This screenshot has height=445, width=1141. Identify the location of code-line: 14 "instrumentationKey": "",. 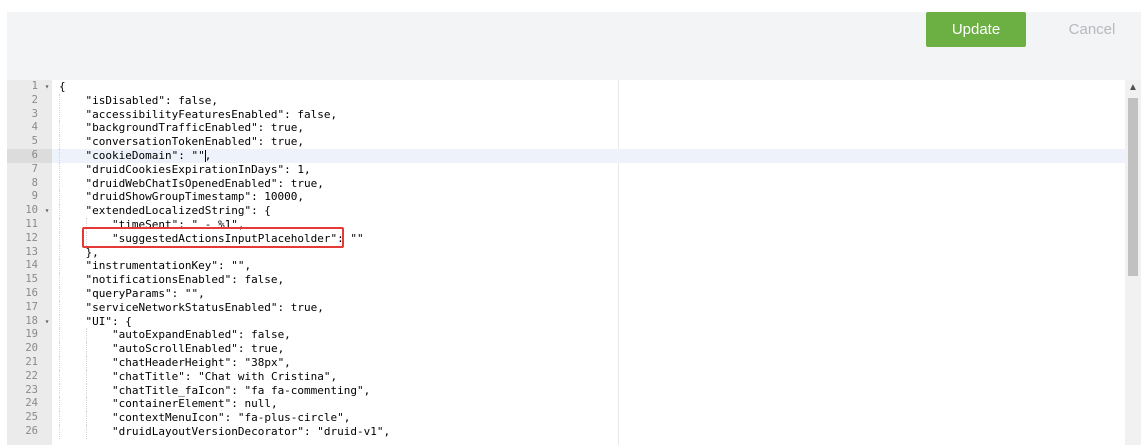
(566, 266).